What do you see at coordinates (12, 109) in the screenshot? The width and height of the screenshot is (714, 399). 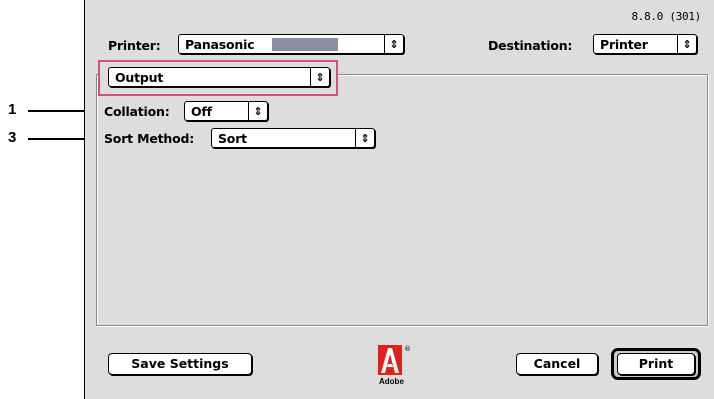 I see `callout-number-1: 1` at bounding box center [12, 109].